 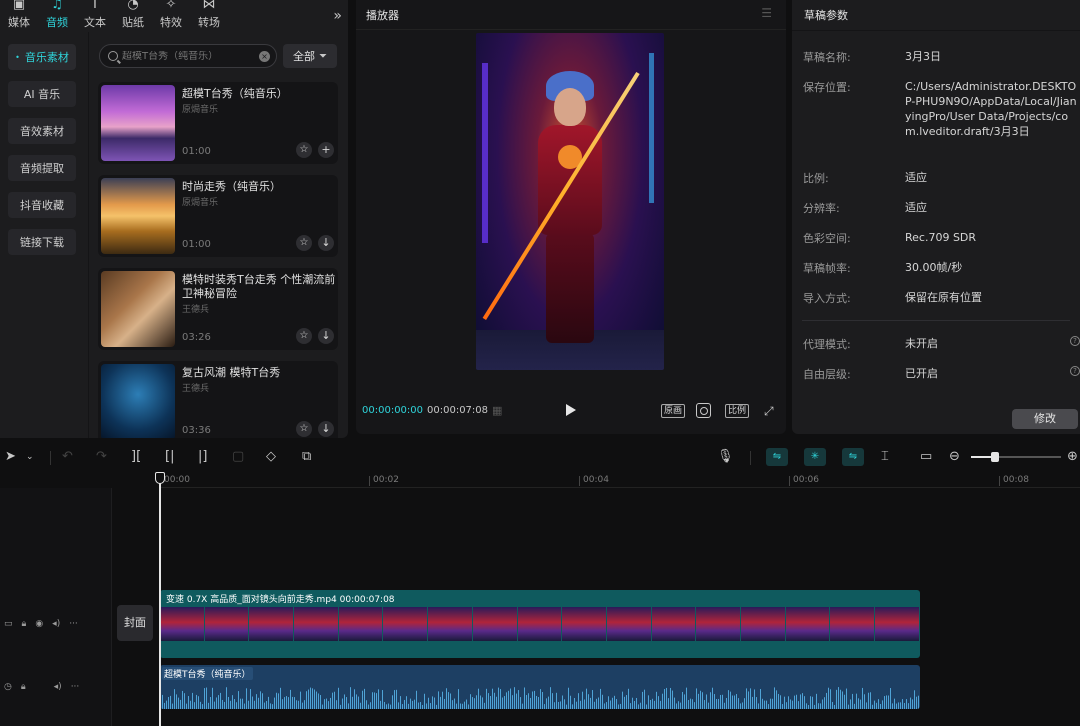 What do you see at coordinates (39, 624) in the screenshot?
I see `eye-icon: ◉` at bounding box center [39, 624].